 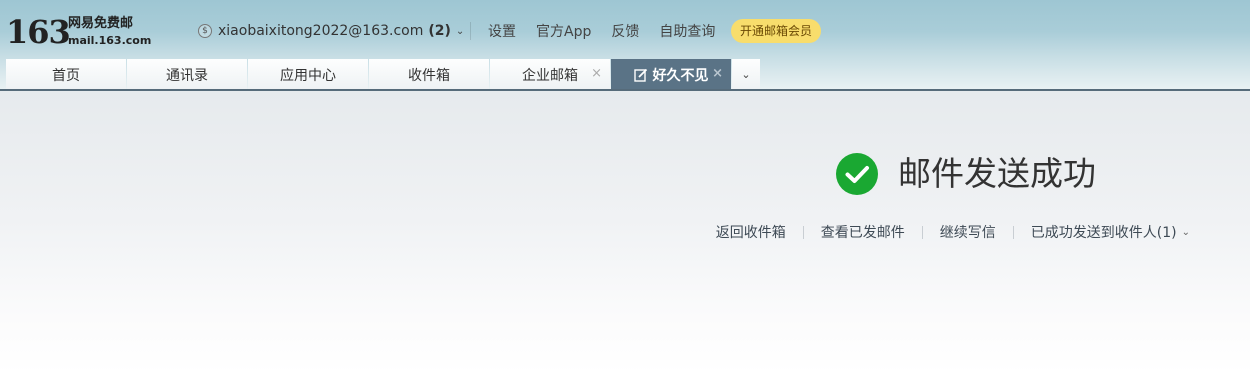 I want to click on tab-enterprise-mail: 企业邮箱 ×, so click(x=550, y=74).